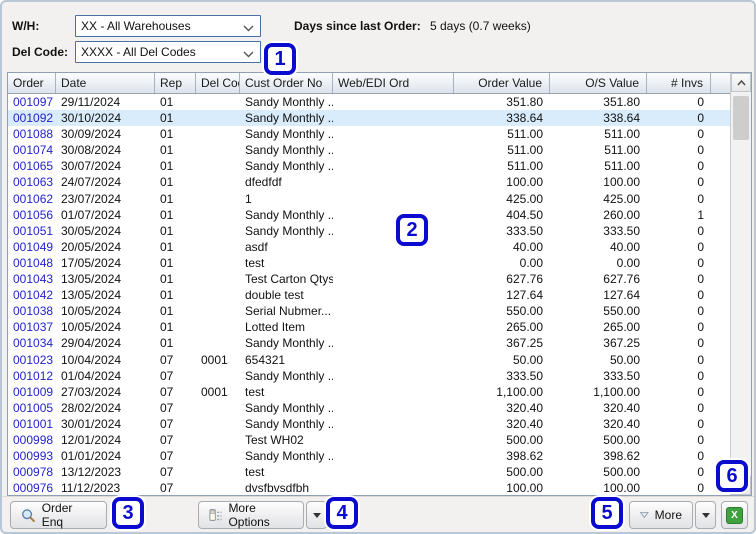 The width and height of the screenshot is (756, 534). Describe the element at coordinates (214, 359) in the screenshot. I see `cell-del-code: 0001` at that location.